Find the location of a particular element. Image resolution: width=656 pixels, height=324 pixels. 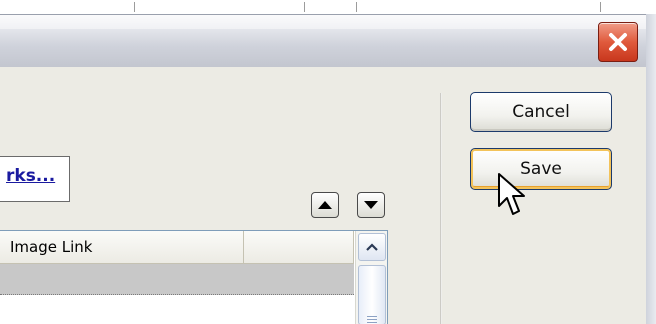

column-header is located at coordinates (299, 247).